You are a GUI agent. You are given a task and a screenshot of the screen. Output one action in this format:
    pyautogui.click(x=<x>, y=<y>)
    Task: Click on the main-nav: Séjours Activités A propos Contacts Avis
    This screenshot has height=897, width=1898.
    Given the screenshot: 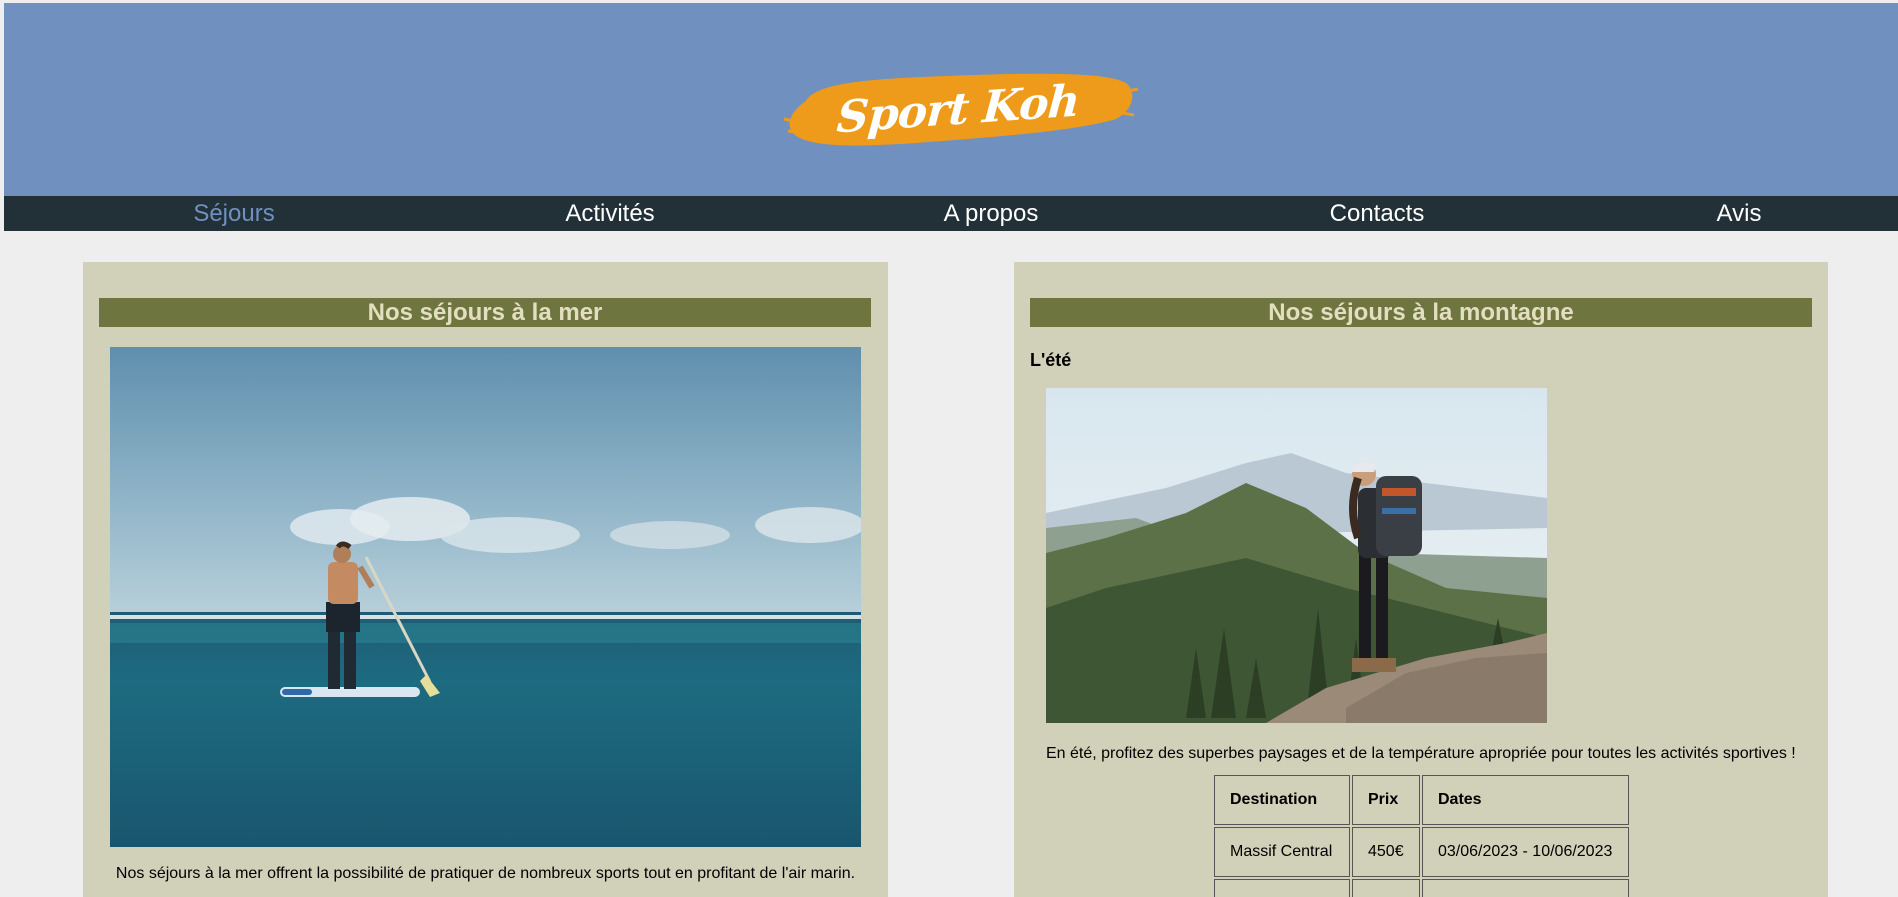 What is the action you would take?
    pyautogui.click(x=951, y=213)
    